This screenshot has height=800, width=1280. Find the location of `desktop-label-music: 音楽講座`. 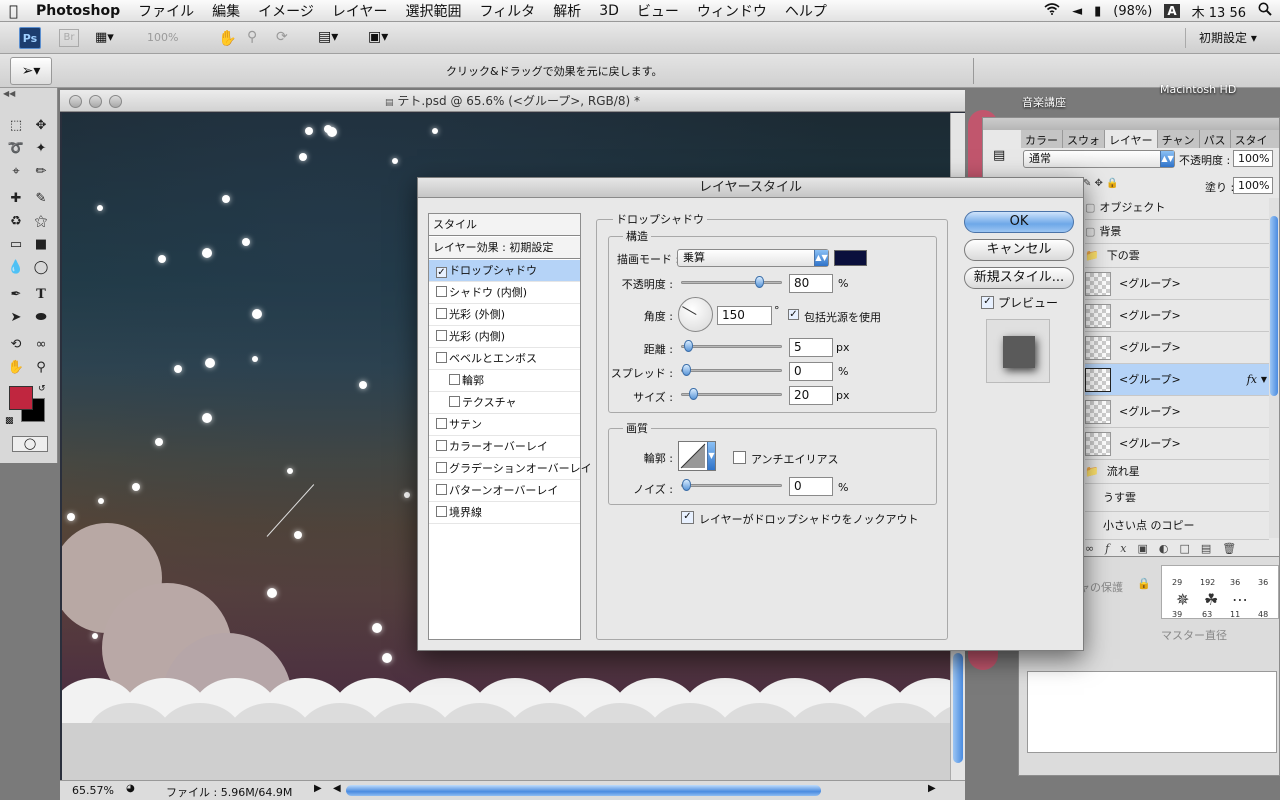

desktop-label-music: 音楽講座 is located at coordinates (1044, 102).